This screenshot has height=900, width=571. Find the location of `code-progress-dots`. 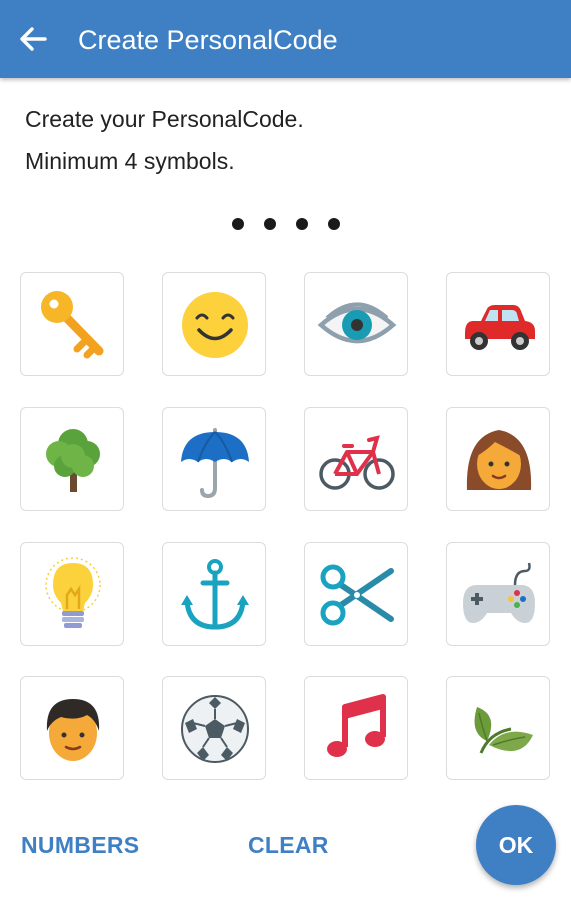

code-progress-dots is located at coordinates (287, 224).